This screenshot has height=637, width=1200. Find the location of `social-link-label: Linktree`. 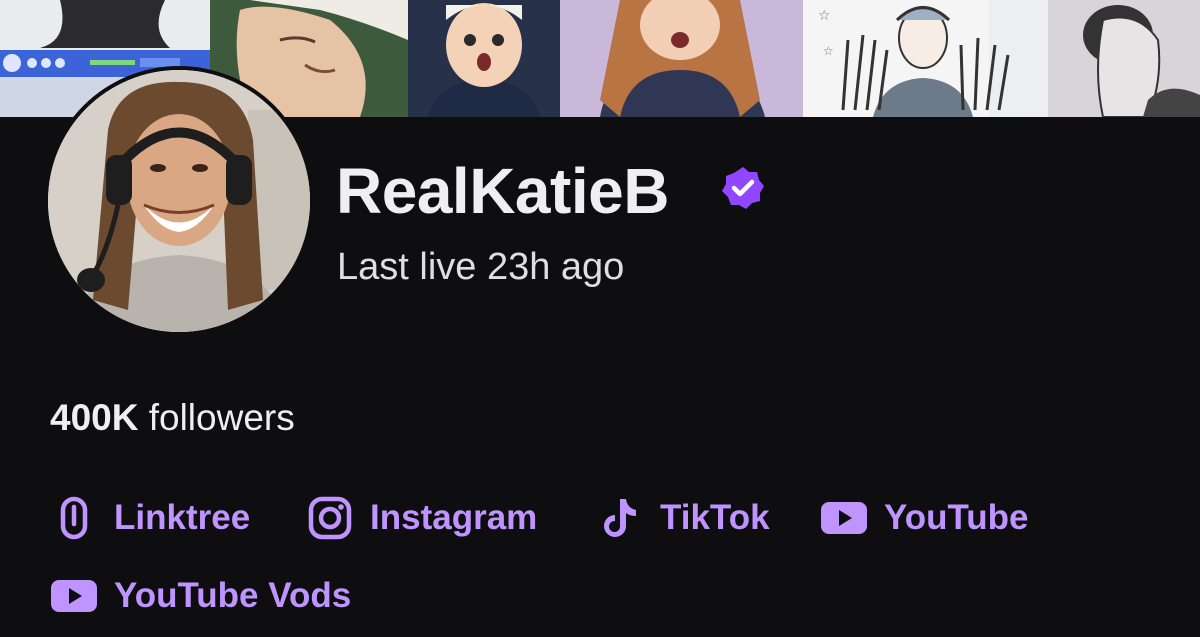

social-link-label: Linktree is located at coordinates (182, 517).